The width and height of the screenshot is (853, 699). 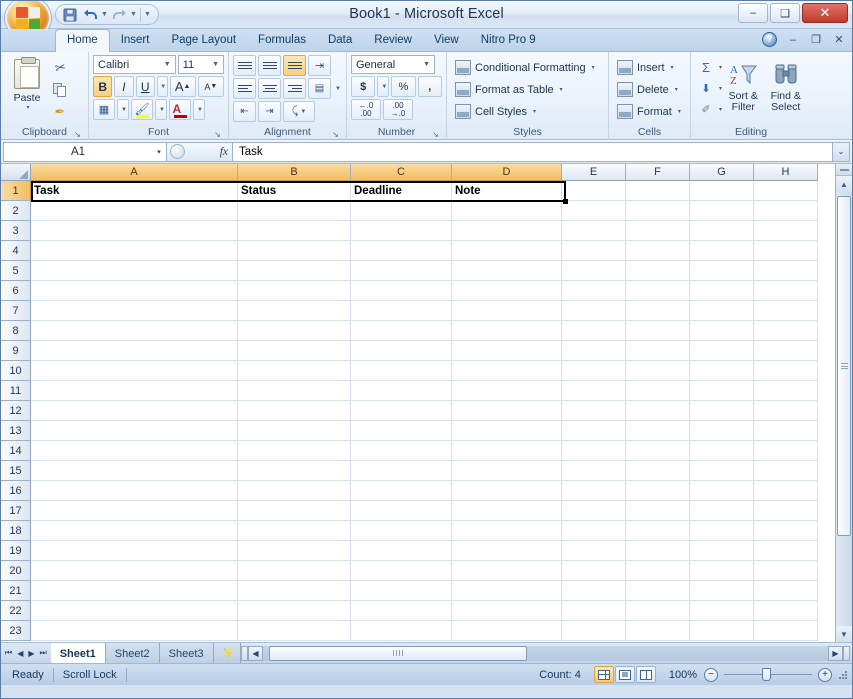 I want to click on underline-button: U, so click(x=145, y=86).